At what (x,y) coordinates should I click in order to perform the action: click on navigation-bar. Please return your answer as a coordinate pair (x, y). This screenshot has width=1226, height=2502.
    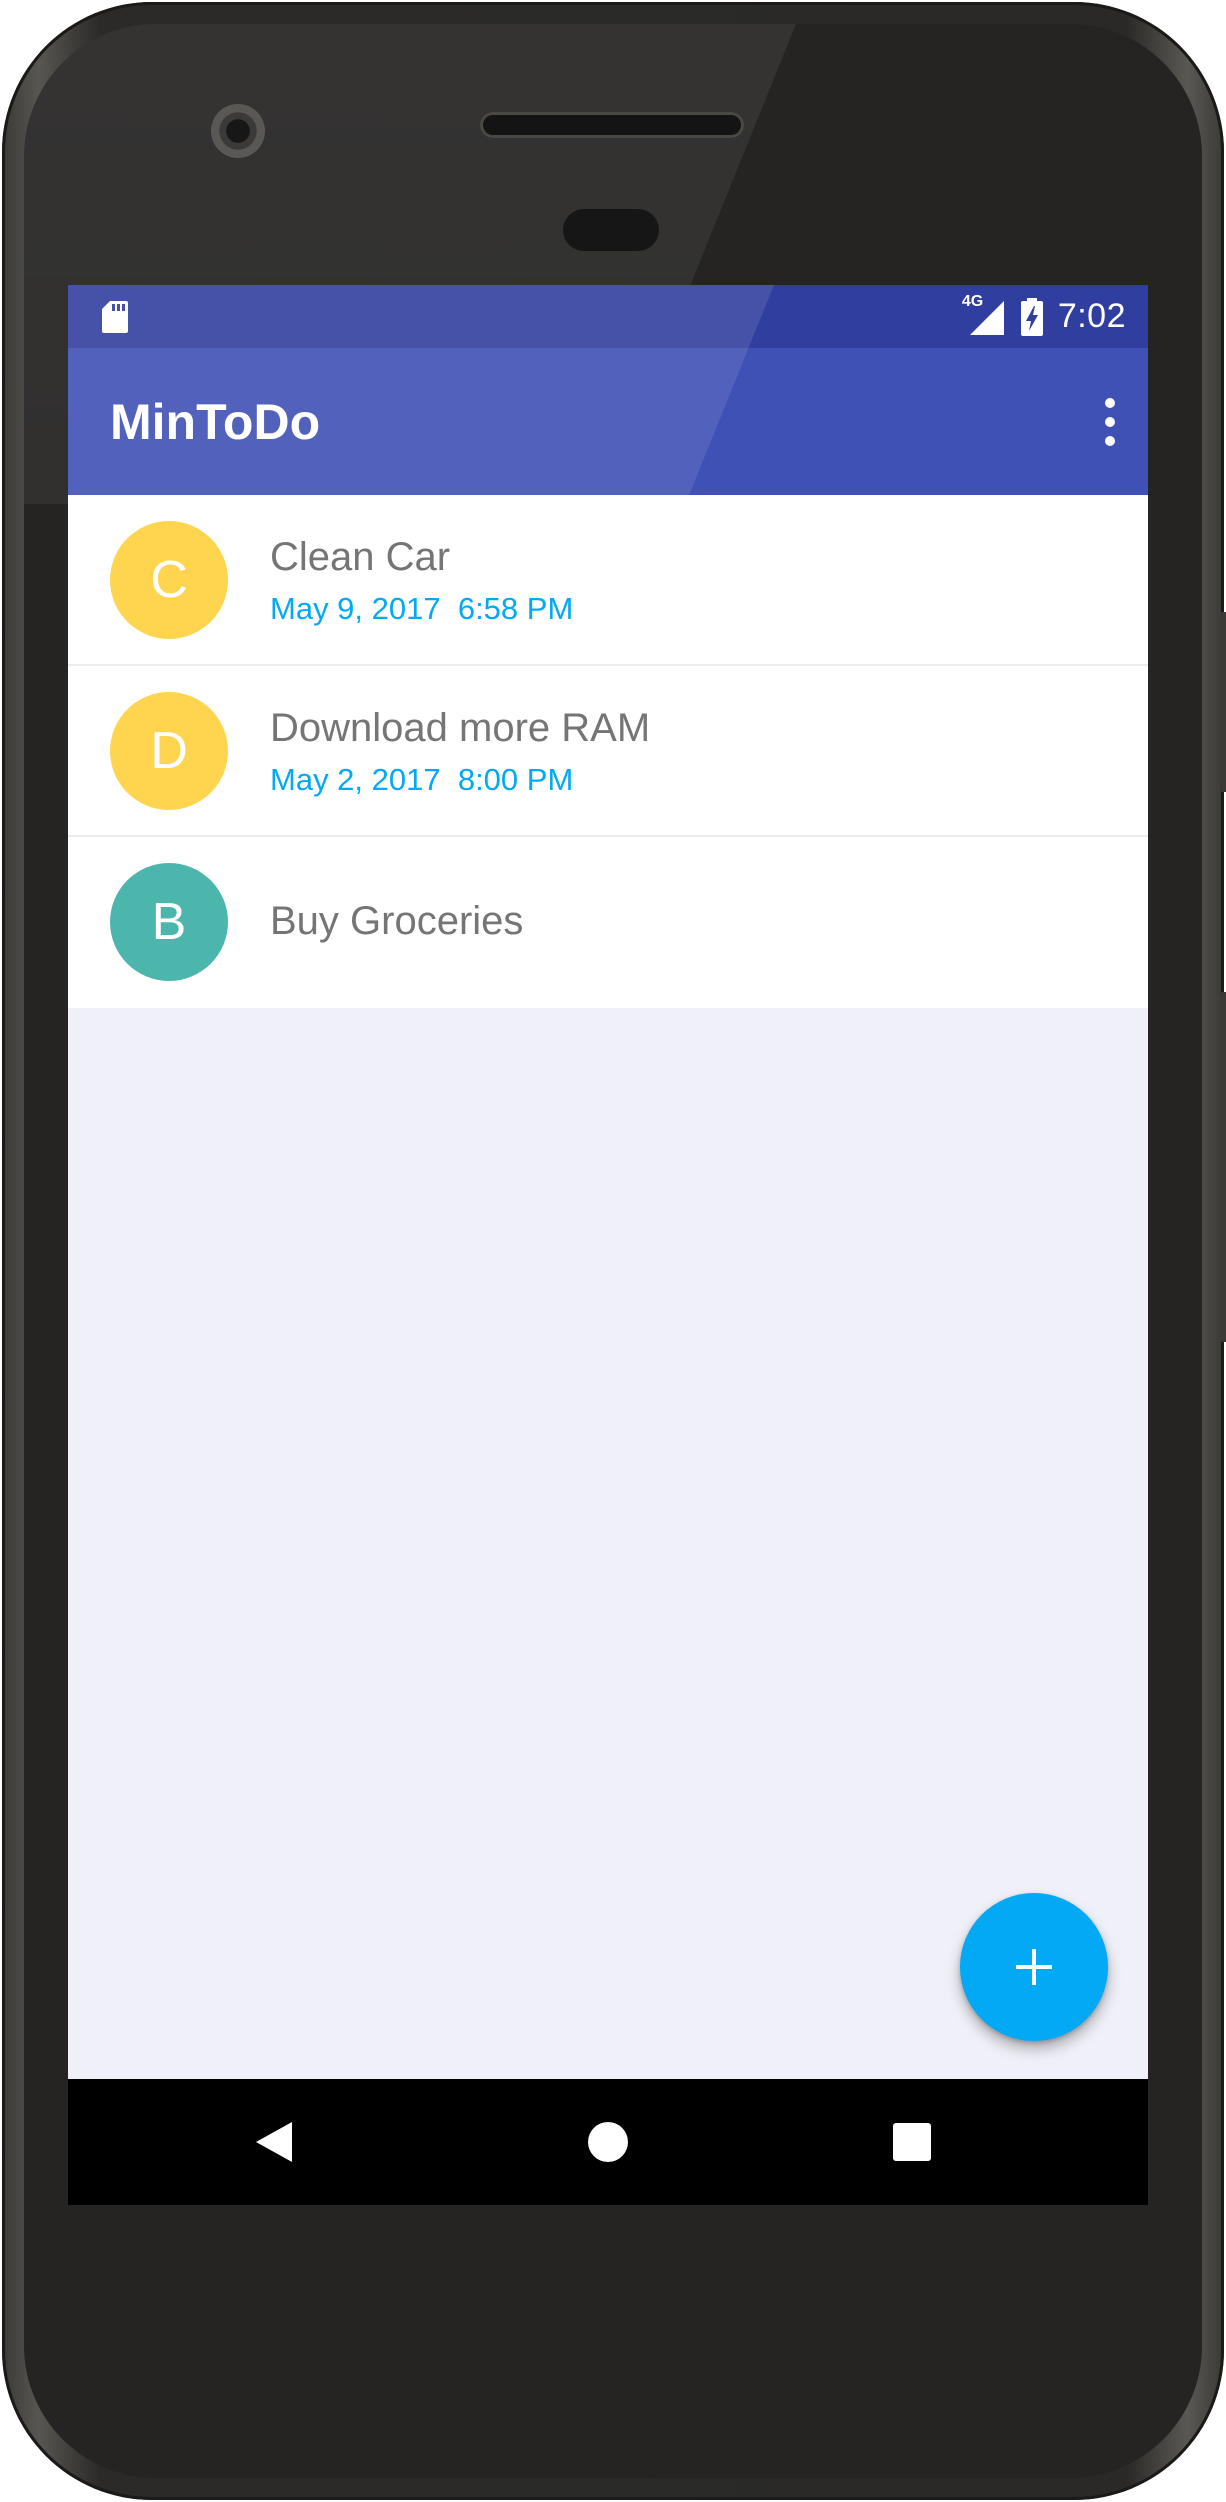
    Looking at the image, I should click on (608, 2142).